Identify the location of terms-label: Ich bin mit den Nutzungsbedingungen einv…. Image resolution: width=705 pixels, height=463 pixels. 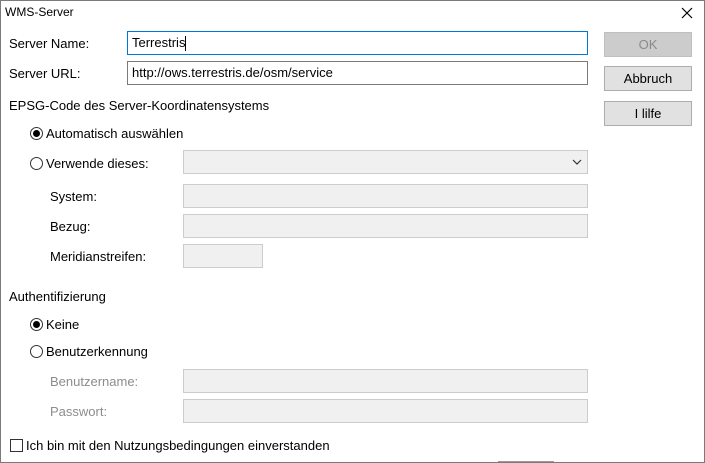
(178, 445).